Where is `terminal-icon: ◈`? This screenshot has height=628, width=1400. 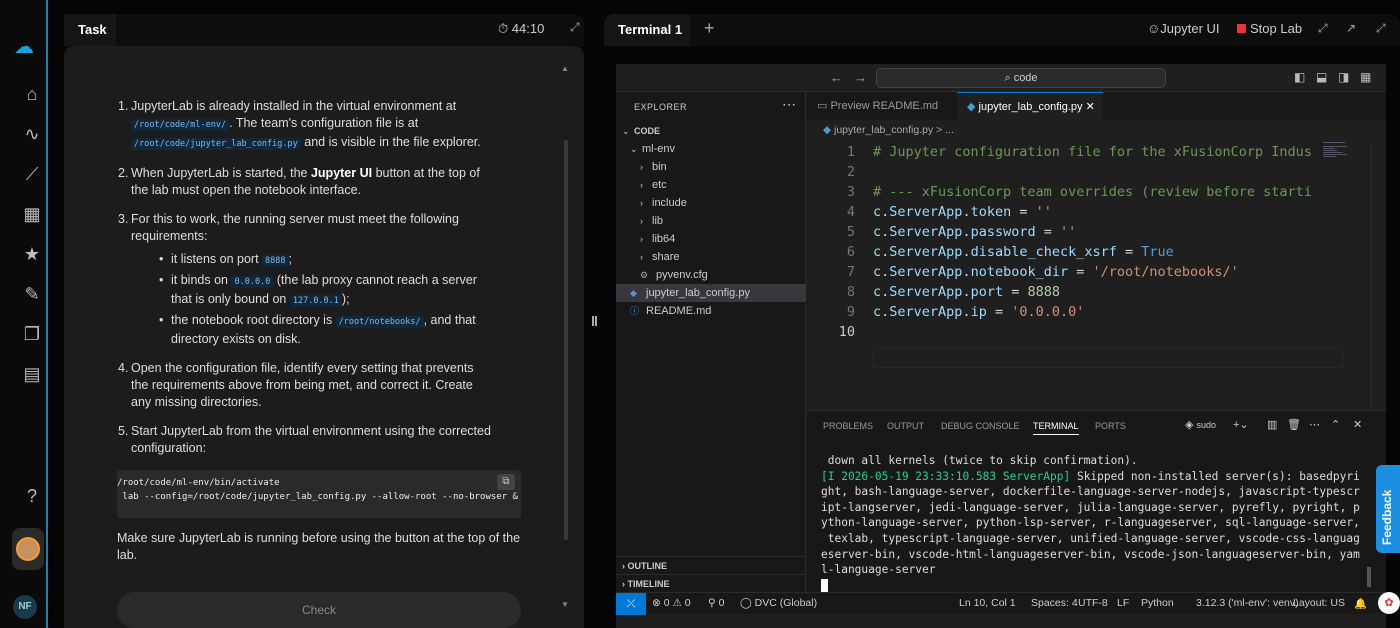
terminal-icon: ◈ is located at coordinates (1189, 425).